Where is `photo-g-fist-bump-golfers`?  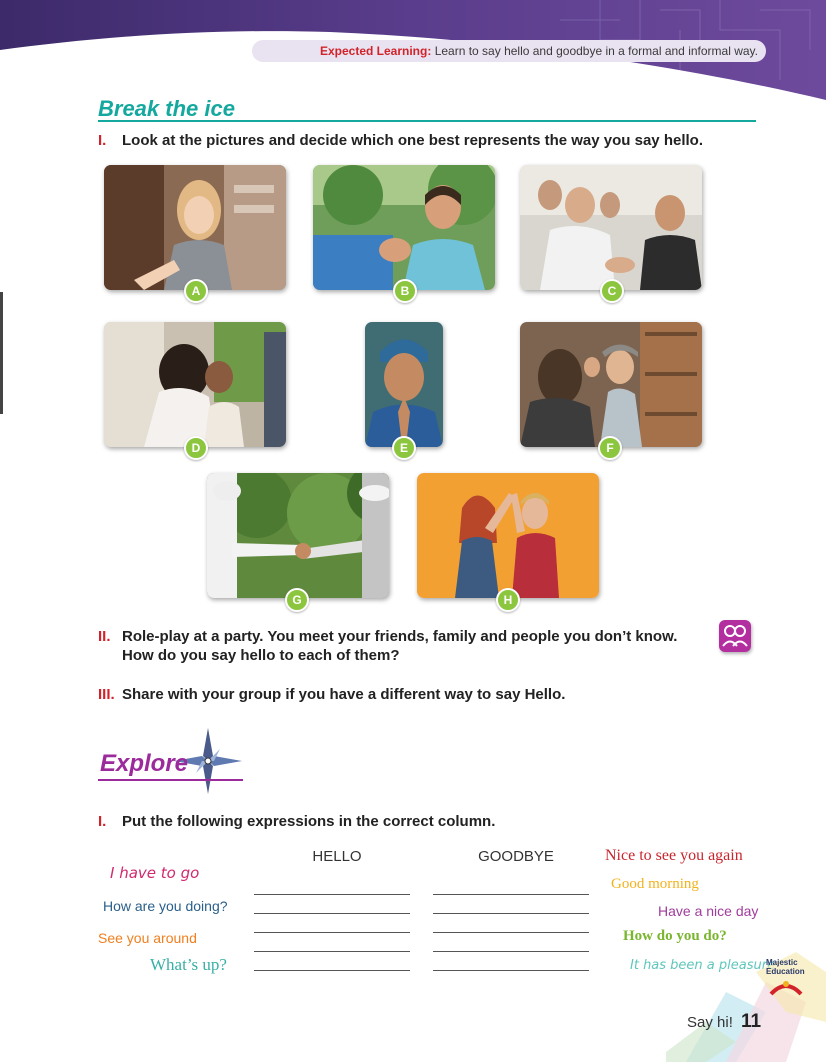 photo-g-fist-bump-golfers is located at coordinates (298, 535).